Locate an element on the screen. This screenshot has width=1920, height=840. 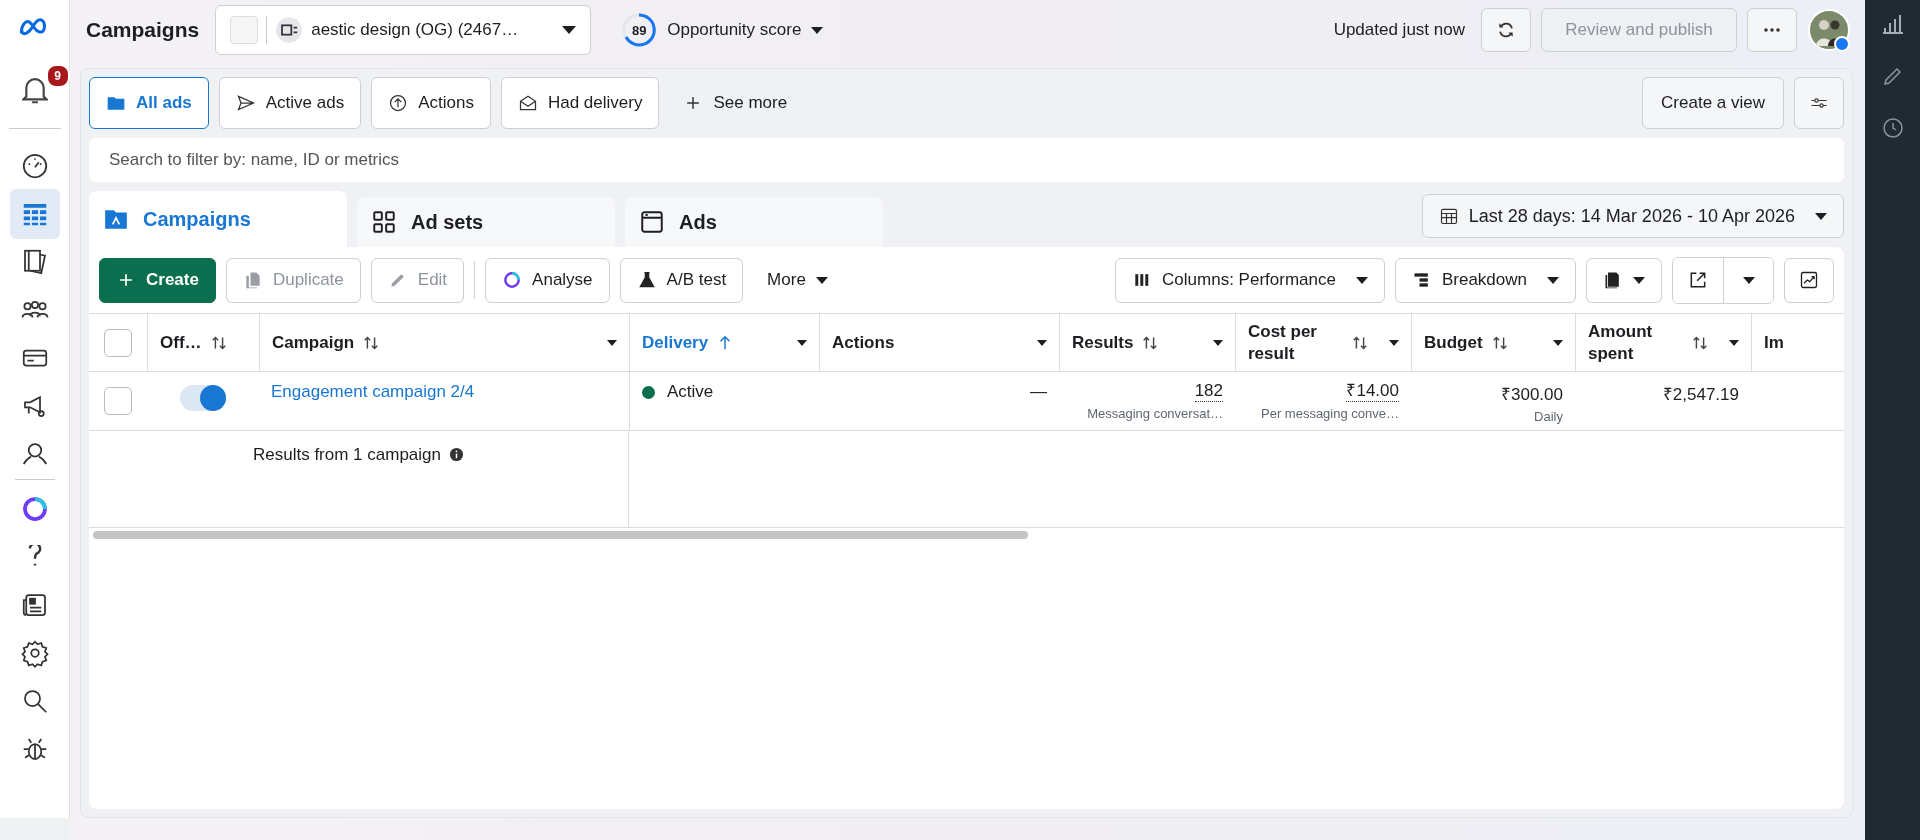
campaign-link: Engagement campaign 2/4 is located at coordinates (373, 392).